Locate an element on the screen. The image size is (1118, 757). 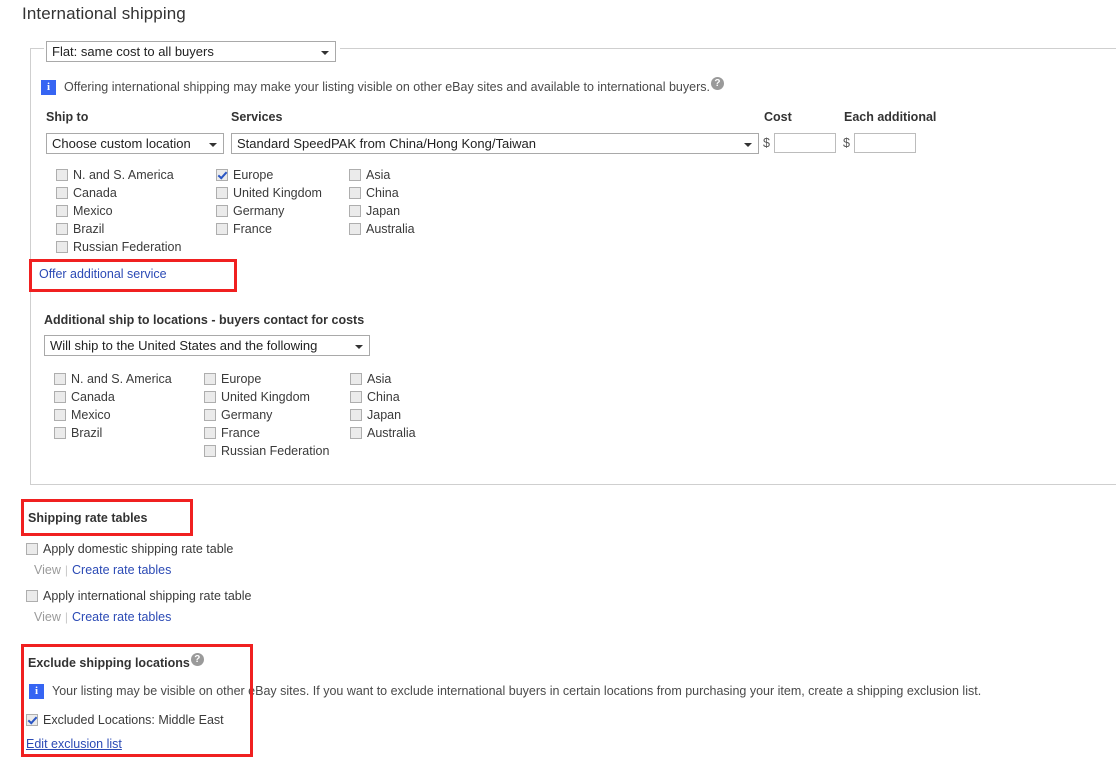
chevron-down-icon is located at coordinates (213, 145).